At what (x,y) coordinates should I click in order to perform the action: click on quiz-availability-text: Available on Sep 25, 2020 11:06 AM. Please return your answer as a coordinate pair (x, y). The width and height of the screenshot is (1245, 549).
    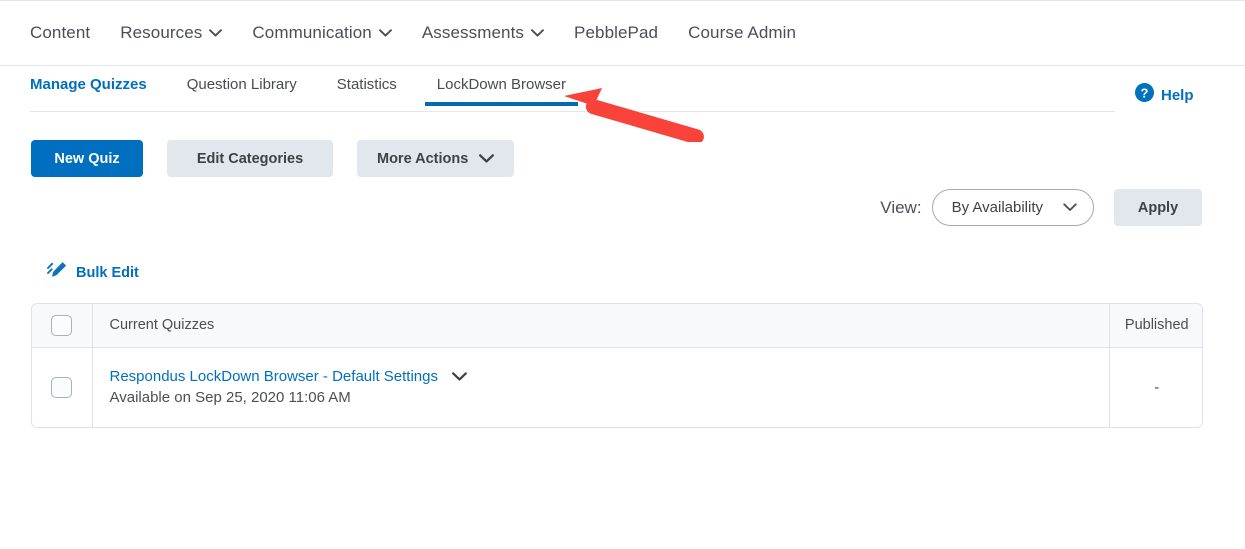
    Looking at the image, I should click on (230, 398).